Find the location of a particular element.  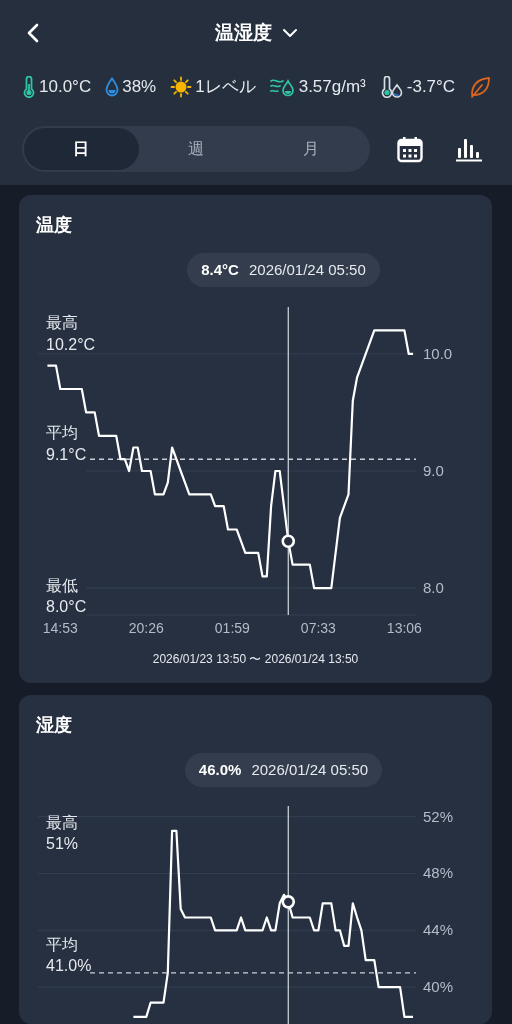

thermometer-drop-icon is located at coordinates (391, 87).